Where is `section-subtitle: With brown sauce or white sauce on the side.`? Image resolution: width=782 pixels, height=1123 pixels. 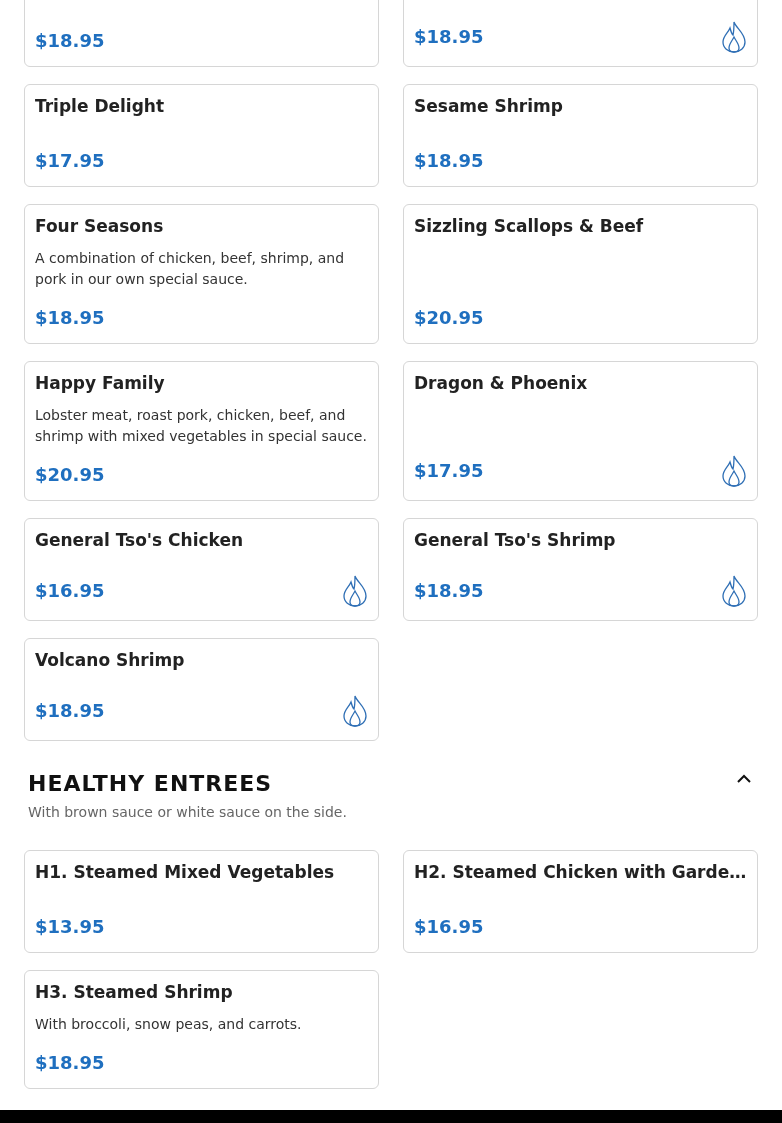 section-subtitle: With brown sauce or white sauce on the side. is located at coordinates (187, 812).